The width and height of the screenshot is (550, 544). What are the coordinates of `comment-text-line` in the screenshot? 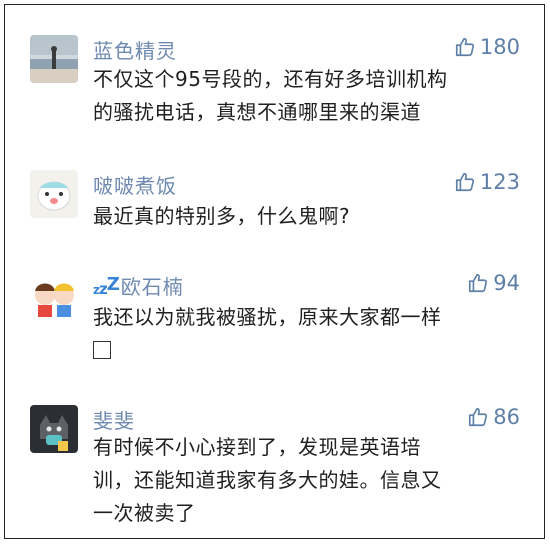 It's located at (303, 350).